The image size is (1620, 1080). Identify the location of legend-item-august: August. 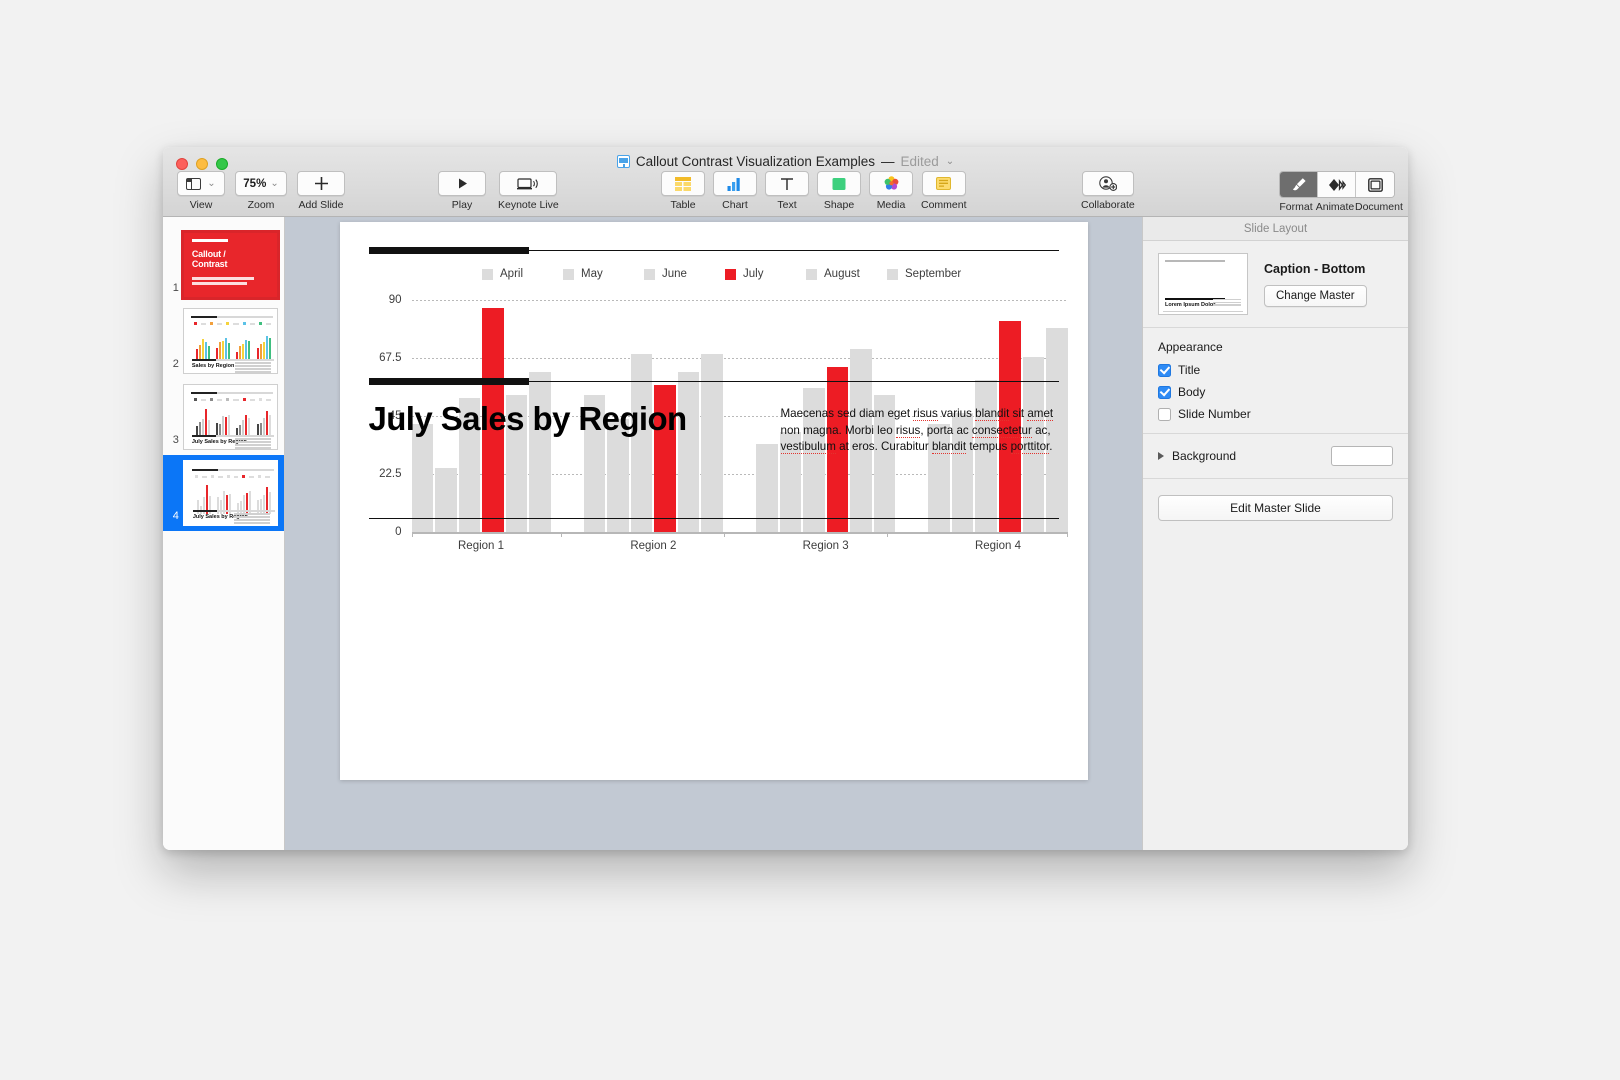
(846, 274).